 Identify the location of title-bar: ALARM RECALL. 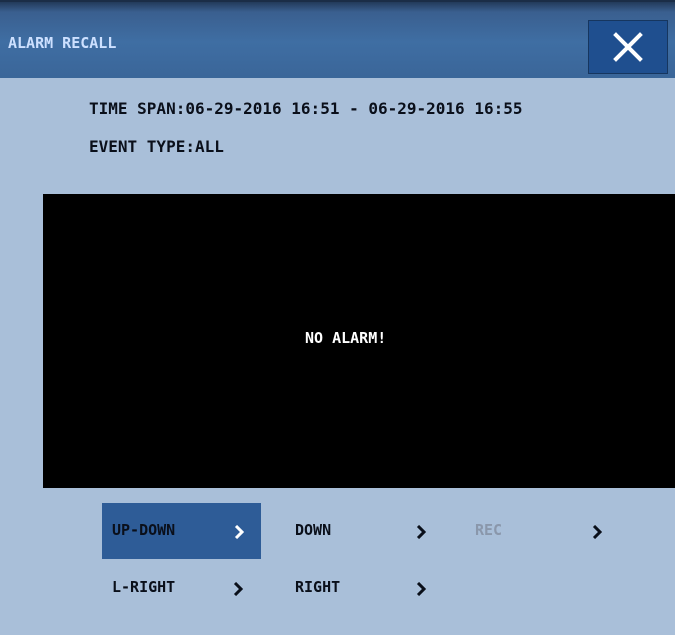
(337, 39).